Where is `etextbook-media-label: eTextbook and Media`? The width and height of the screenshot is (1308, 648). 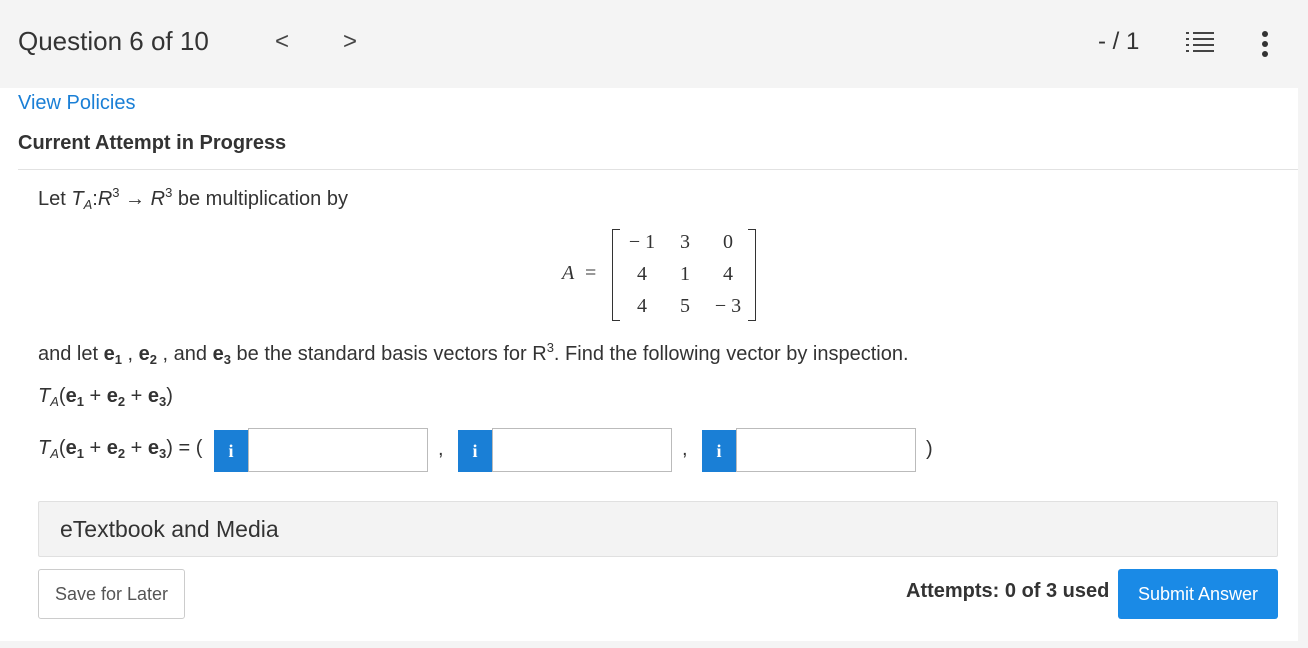 etextbook-media-label: eTextbook and Media is located at coordinates (169, 529).